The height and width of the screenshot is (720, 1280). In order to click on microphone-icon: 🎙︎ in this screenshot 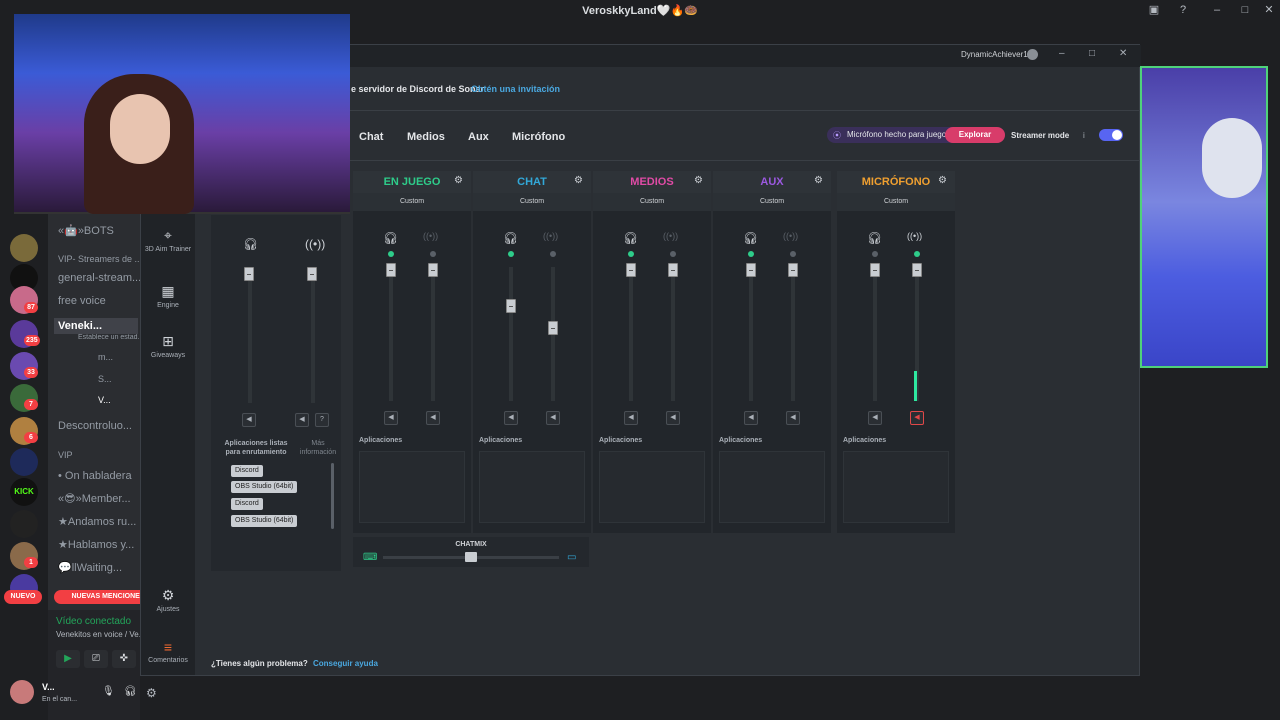, I will do `click(108, 691)`.